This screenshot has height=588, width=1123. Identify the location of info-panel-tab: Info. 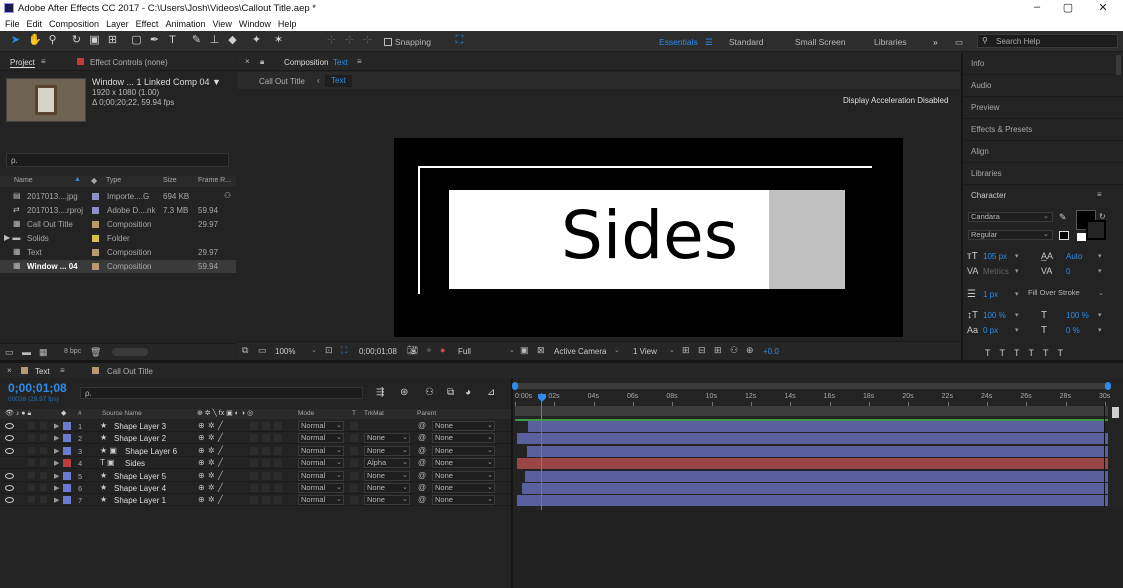
(1043, 64).